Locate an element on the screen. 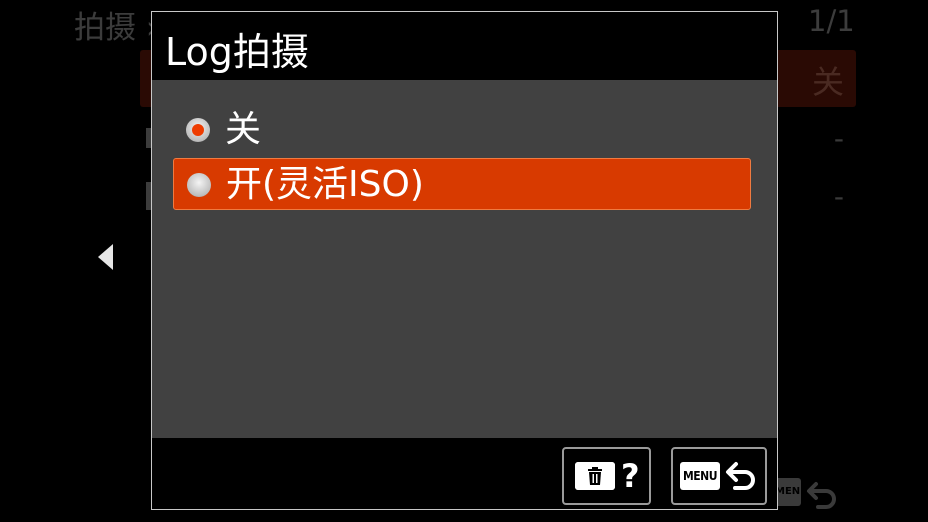 This screenshot has height=522, width=928. return-icon is located at coordinates (740, 476).